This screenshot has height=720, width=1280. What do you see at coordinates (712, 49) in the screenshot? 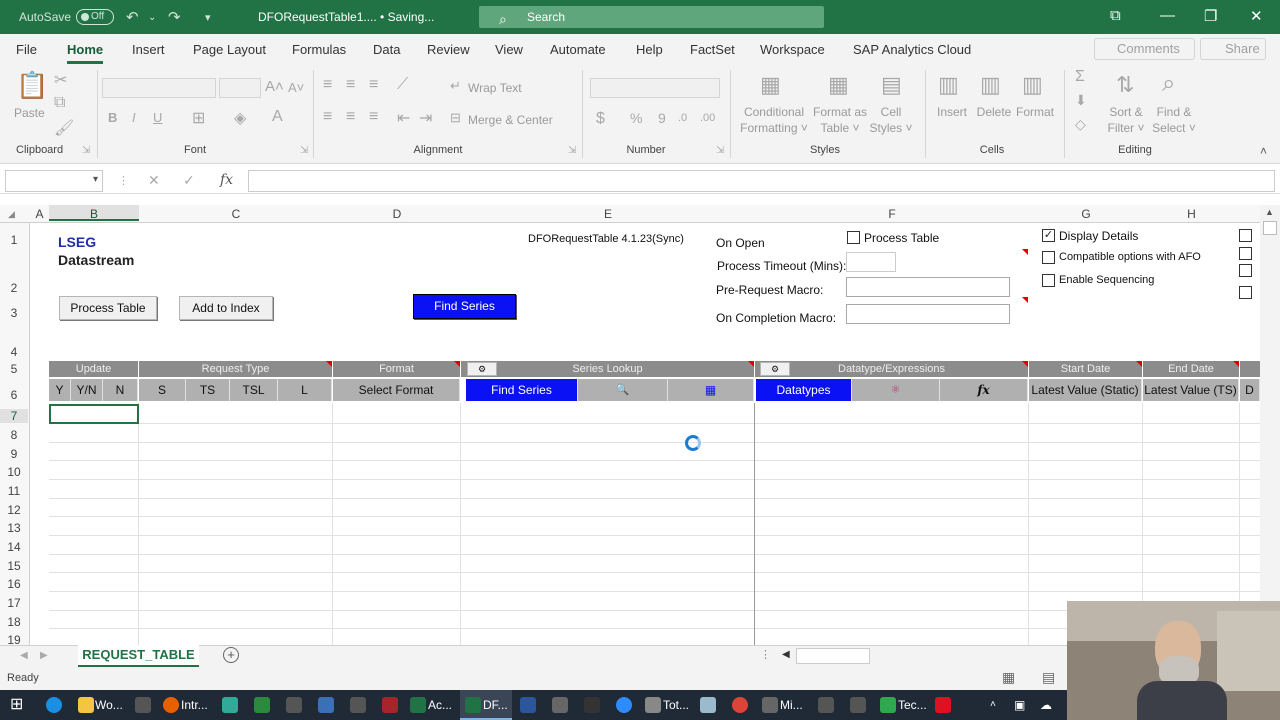
I see `tab-factset: FactSet` at bounding box center [712, 49].